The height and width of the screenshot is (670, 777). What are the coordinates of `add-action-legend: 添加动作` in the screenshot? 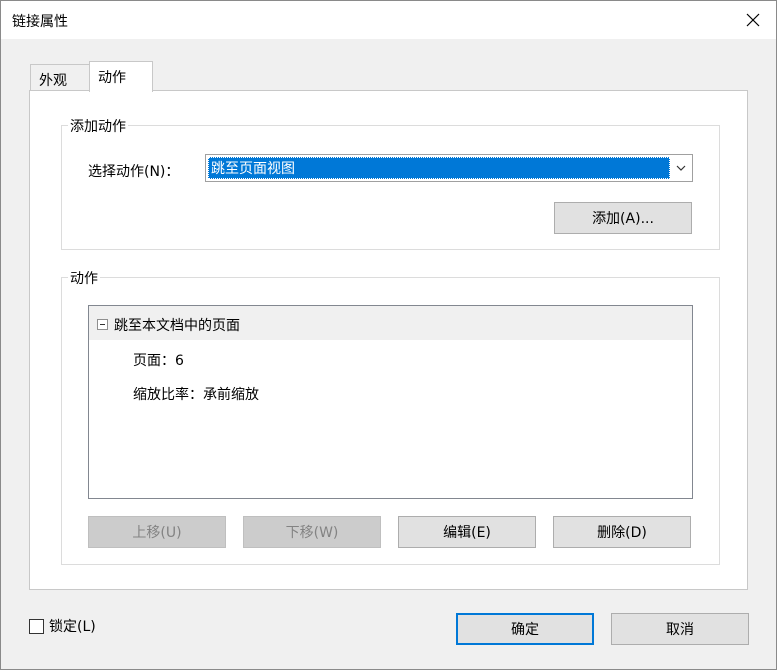 It's located at (98, 126).